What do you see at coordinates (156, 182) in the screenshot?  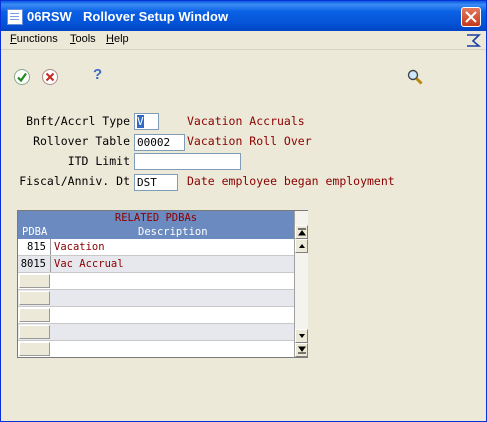 I see `fiscal-anniv-field: DST` at bounding box center [156, 182].